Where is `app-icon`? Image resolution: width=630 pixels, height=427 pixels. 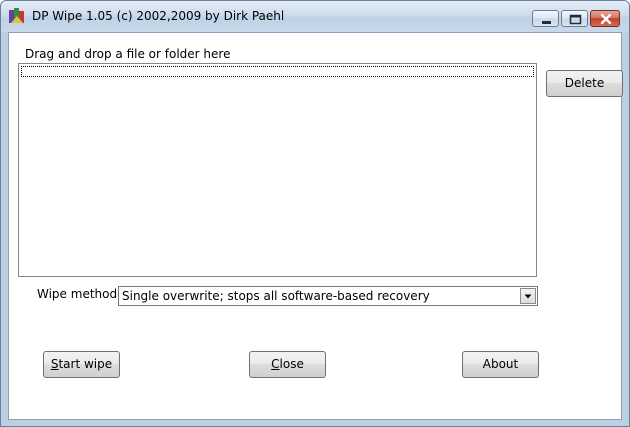
app-icon is located at coordinates (17, 16).